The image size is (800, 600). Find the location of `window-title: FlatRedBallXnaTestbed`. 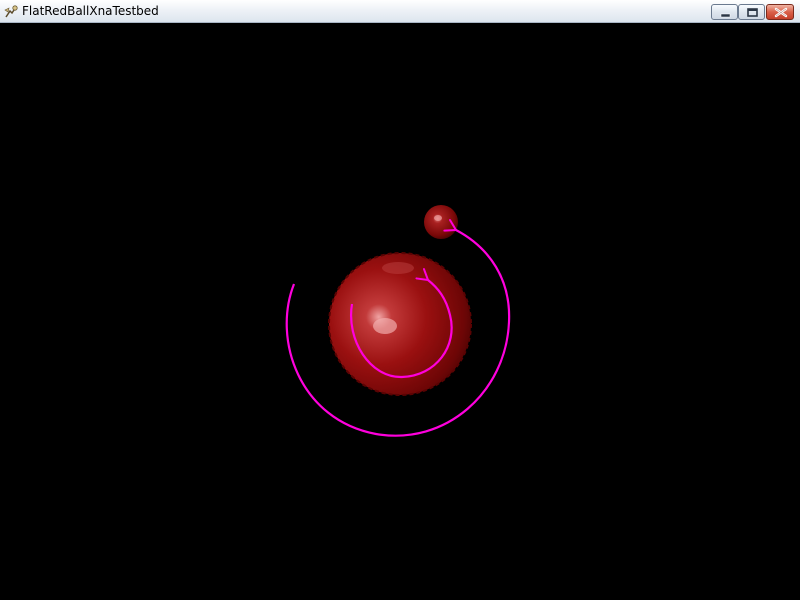

window-title: FlatRedBallXnaTestbed is located at coordinates (90, 11).